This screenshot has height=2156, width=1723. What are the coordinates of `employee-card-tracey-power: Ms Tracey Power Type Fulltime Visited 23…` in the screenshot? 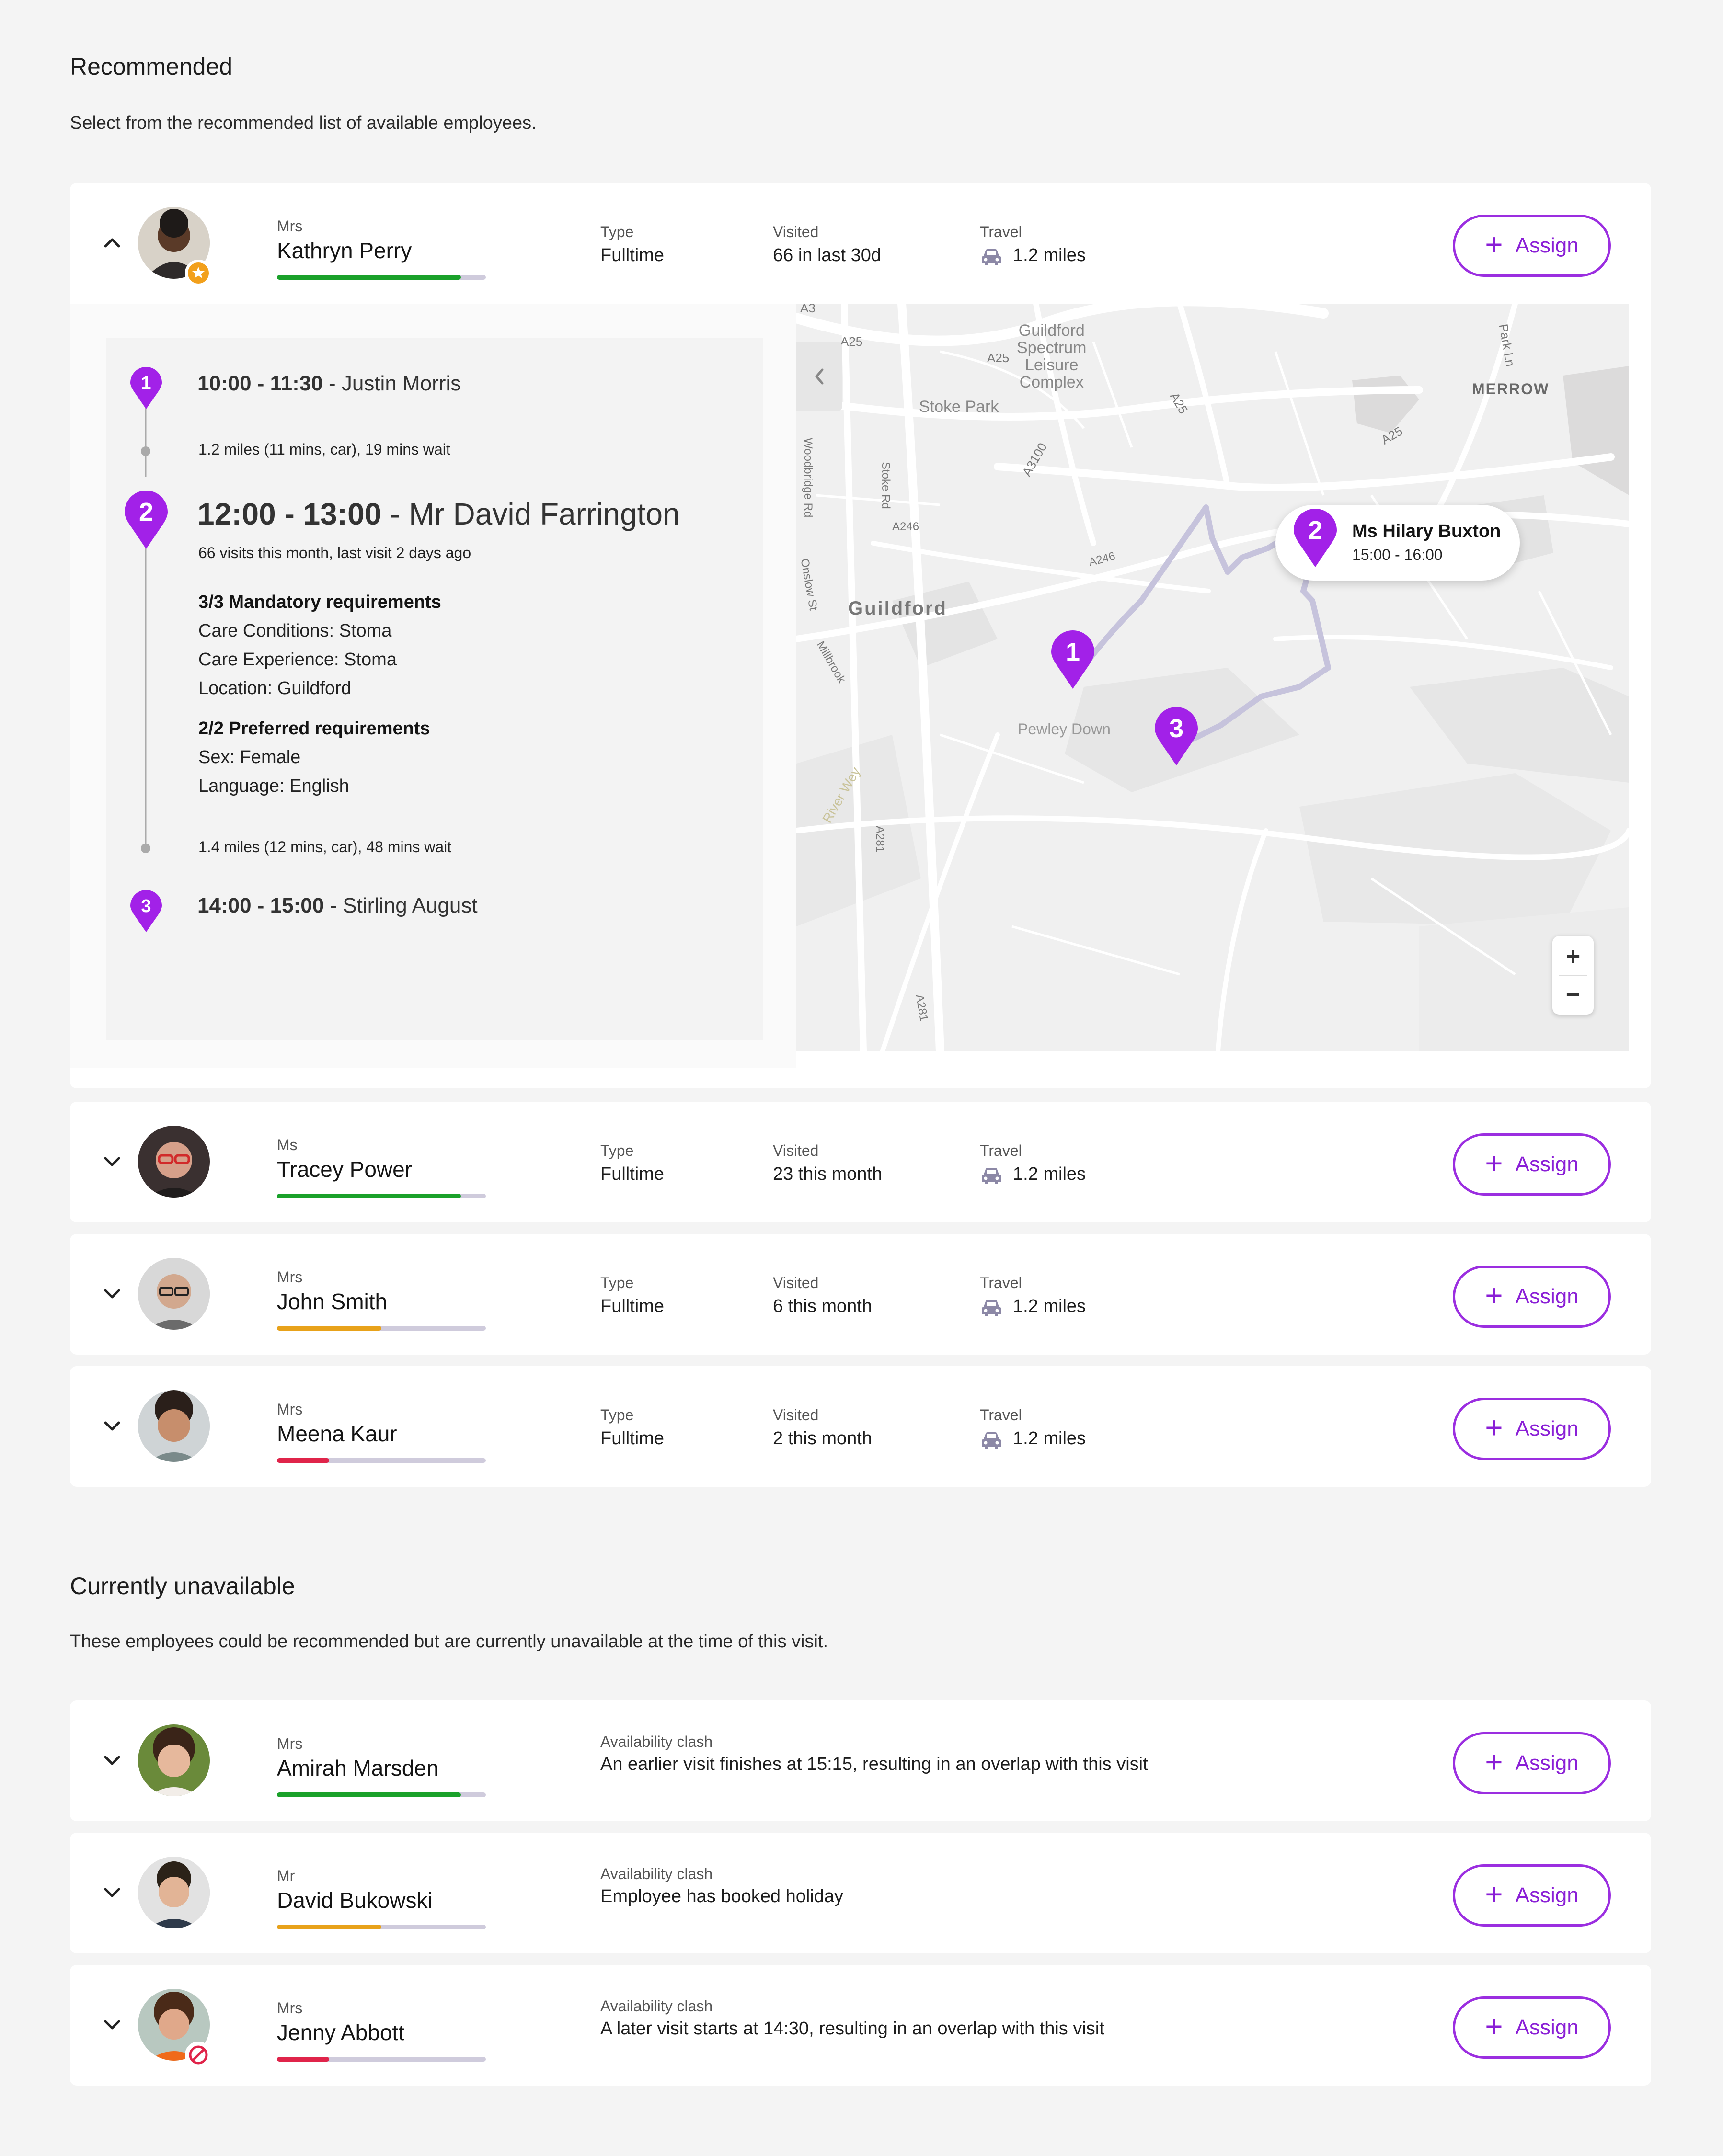 It's located at (860, 1162).